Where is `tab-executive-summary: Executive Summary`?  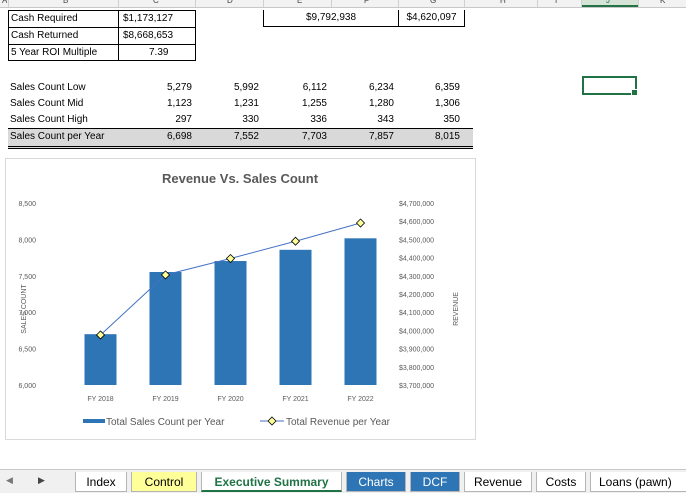 tab-executive-summary: Executive Summary is located at coordinates (271, 482).